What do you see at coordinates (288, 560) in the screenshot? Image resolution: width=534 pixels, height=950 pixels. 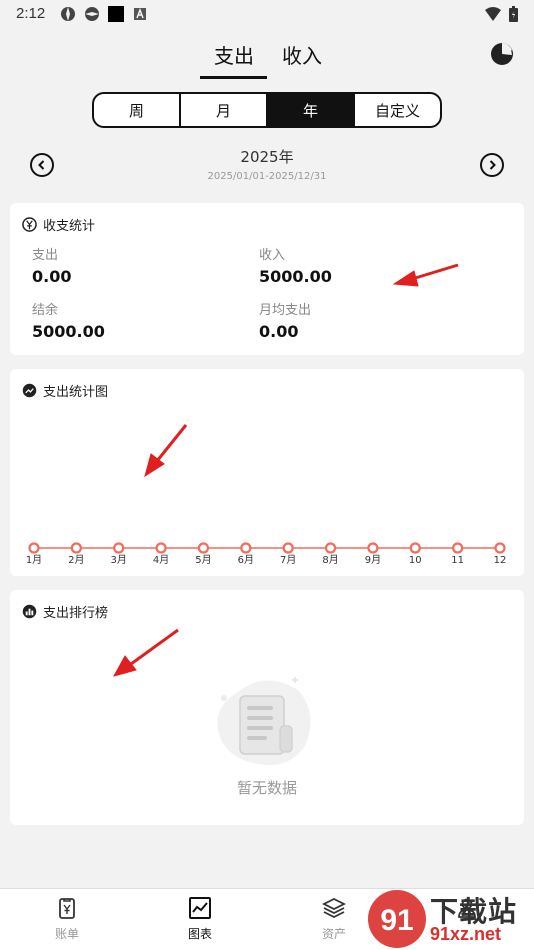 I see `x-tick-label: 7月` at bounding box center [288, 560].